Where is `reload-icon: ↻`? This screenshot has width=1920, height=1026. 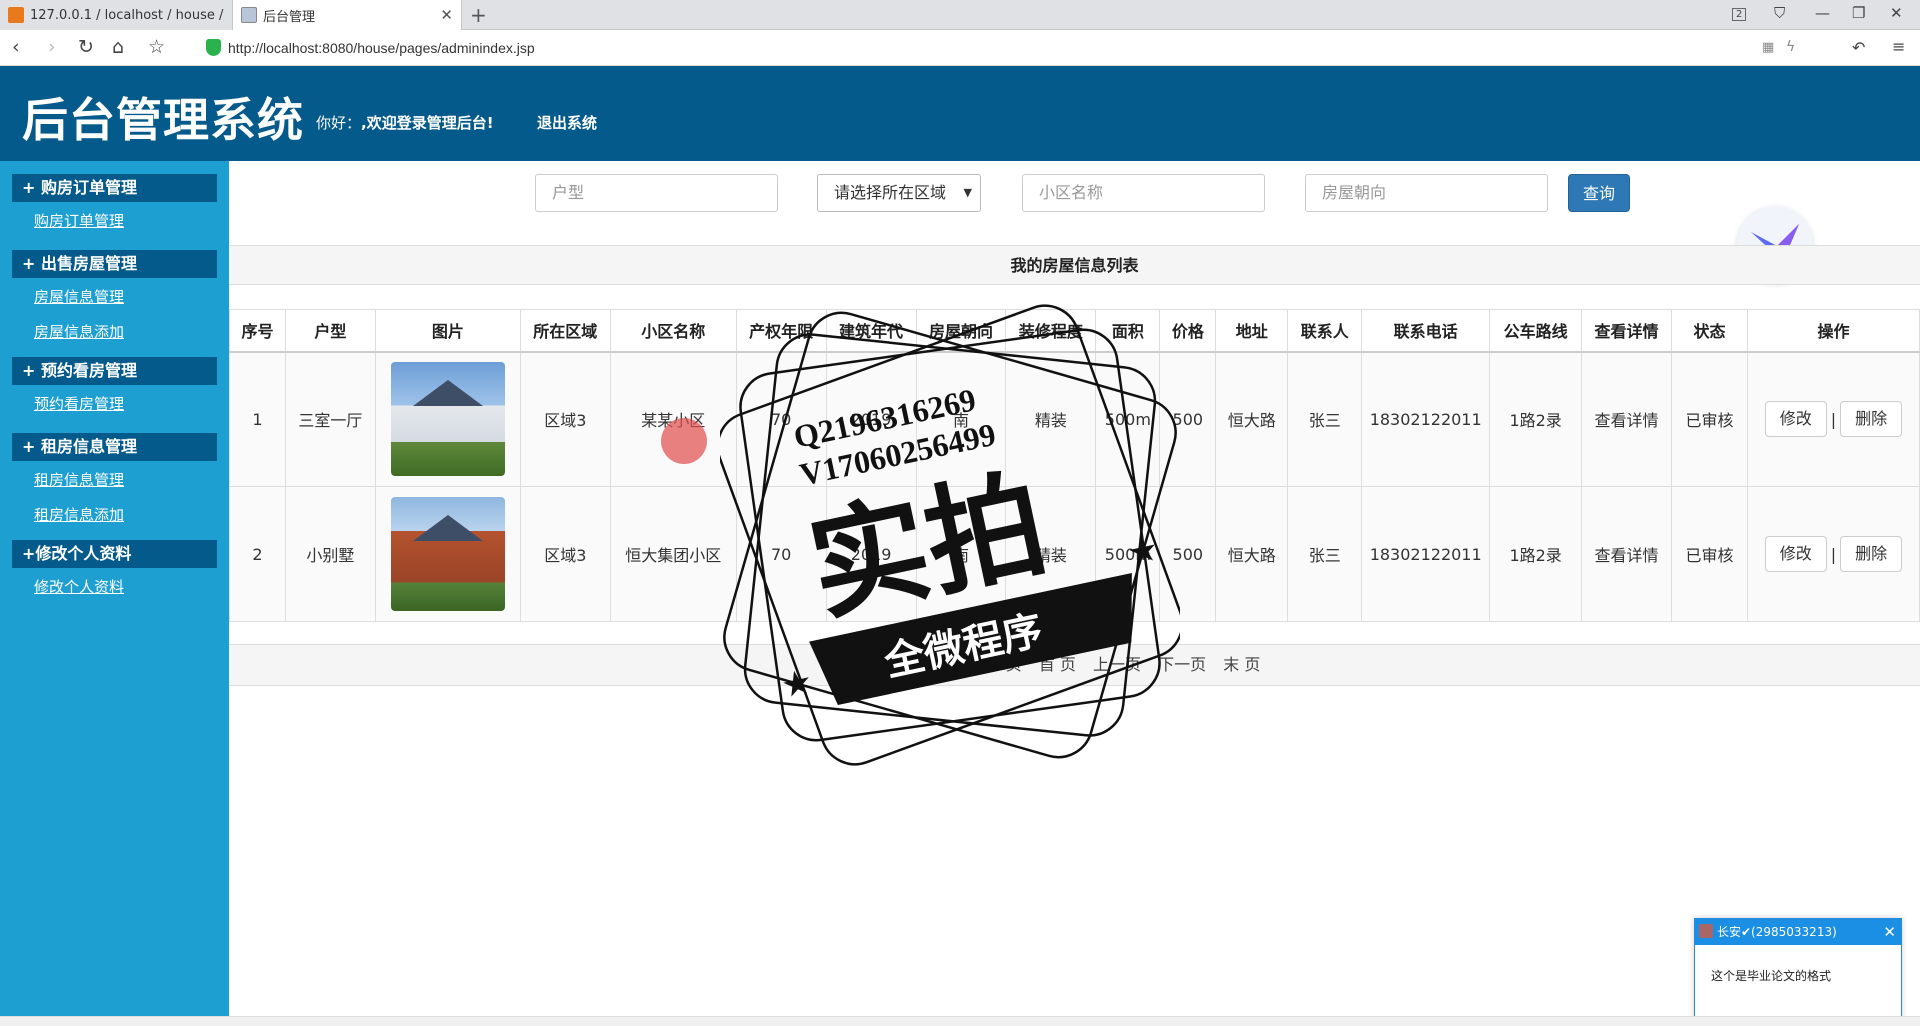
reload-icon: ↻ is located at coordinates (86, 47).